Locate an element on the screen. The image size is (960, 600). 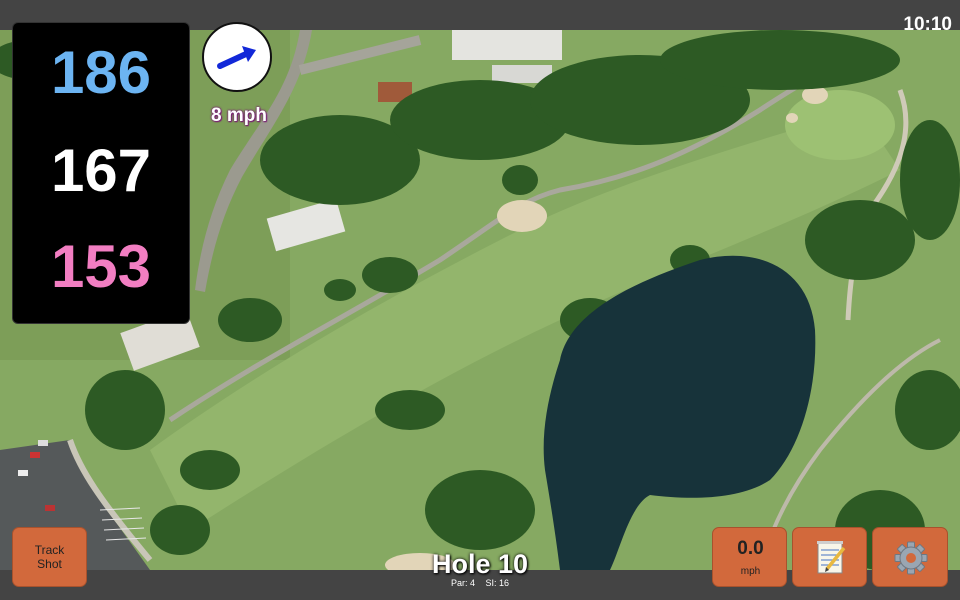
yardage-panel: 186 167 153 is located at coordinates (101, 173).